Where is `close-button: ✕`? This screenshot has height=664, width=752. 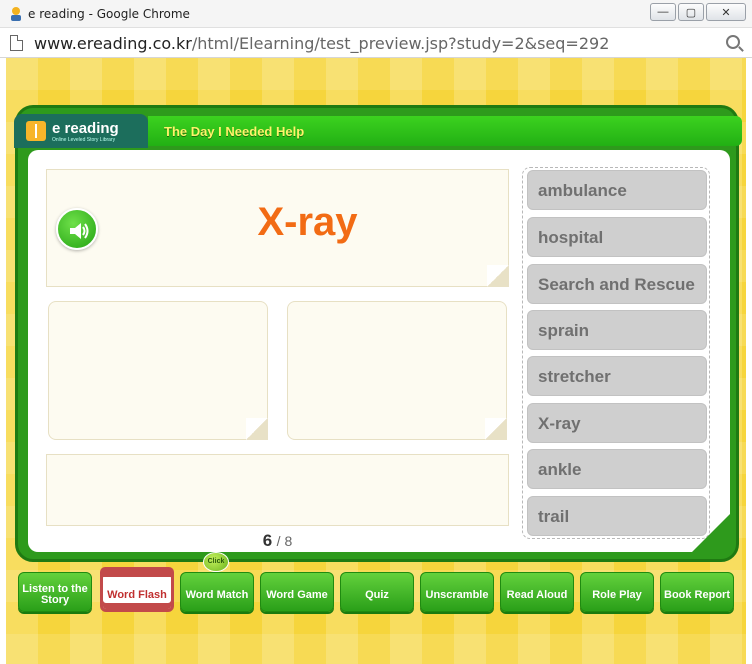 close-button: ✕ is located at coordinates (726, 12).